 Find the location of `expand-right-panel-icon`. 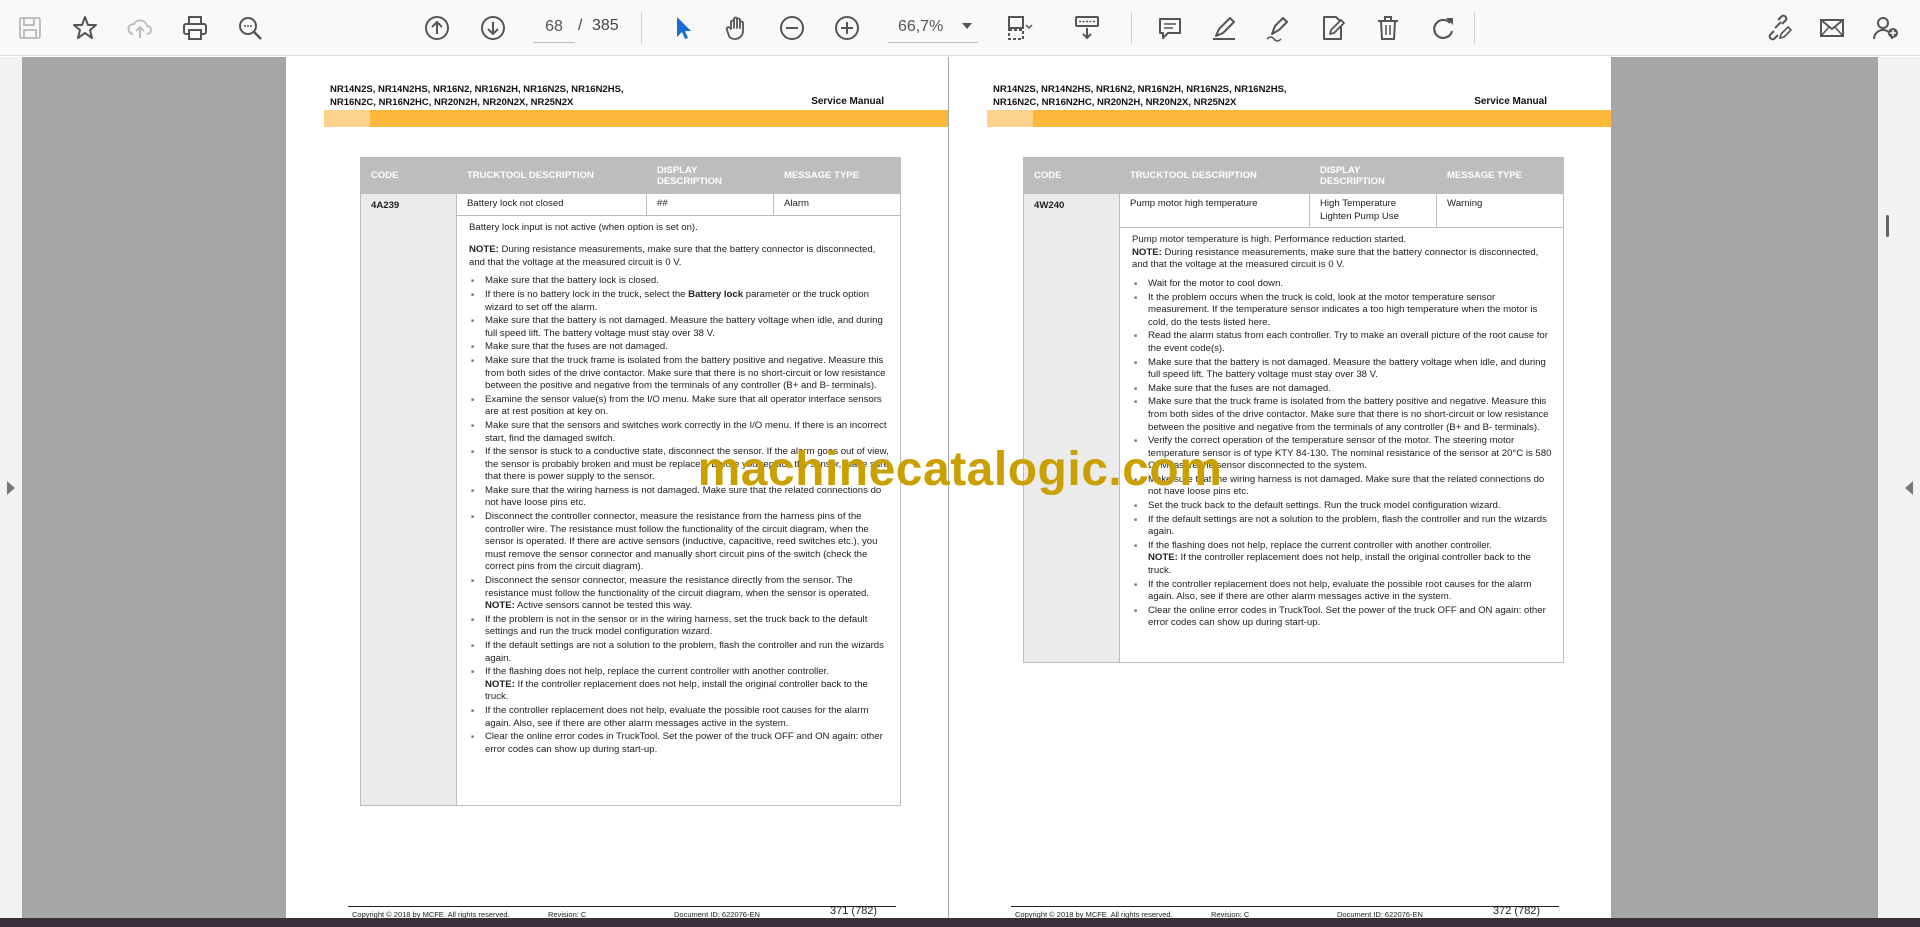

expand-right-panel-icon is located at coordinates (1909, 488).